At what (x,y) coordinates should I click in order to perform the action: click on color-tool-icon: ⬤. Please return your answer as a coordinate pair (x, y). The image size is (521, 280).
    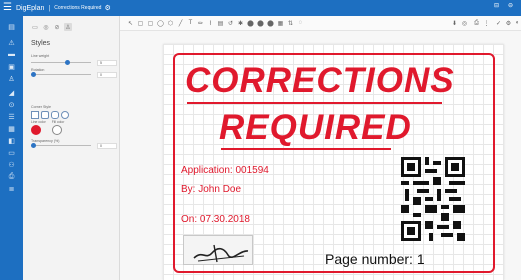
    Looking at the image, I should click on (260, 23).